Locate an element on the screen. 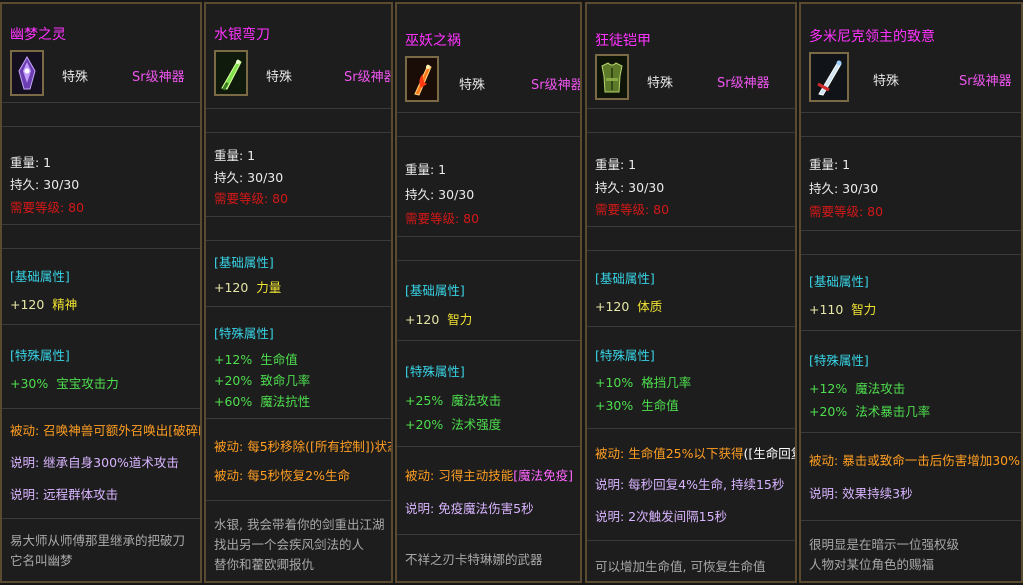  item-title: 巫妖之祸 is located at coordinates (433, 41).